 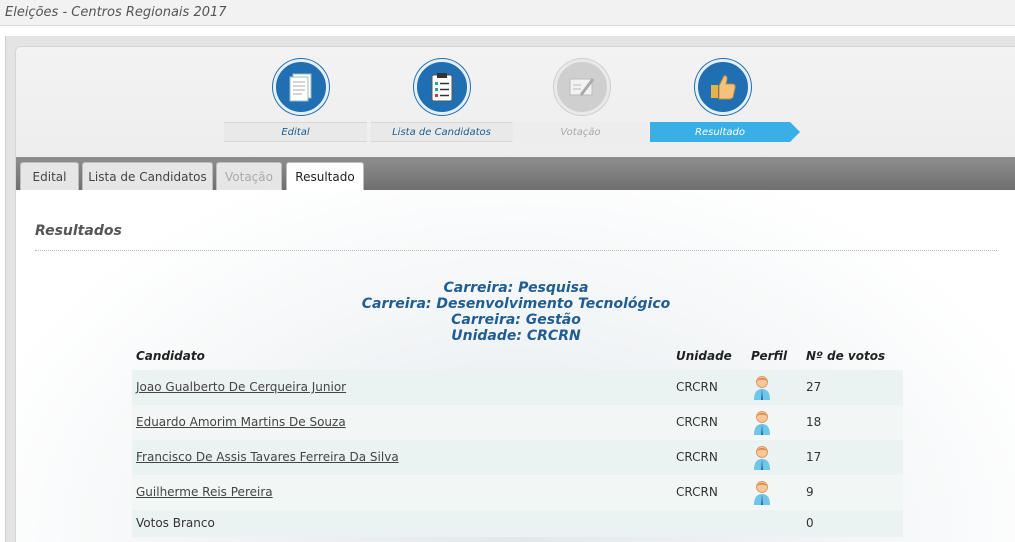 I want to click on step-votacao-icon, so click(x=582, y=87).